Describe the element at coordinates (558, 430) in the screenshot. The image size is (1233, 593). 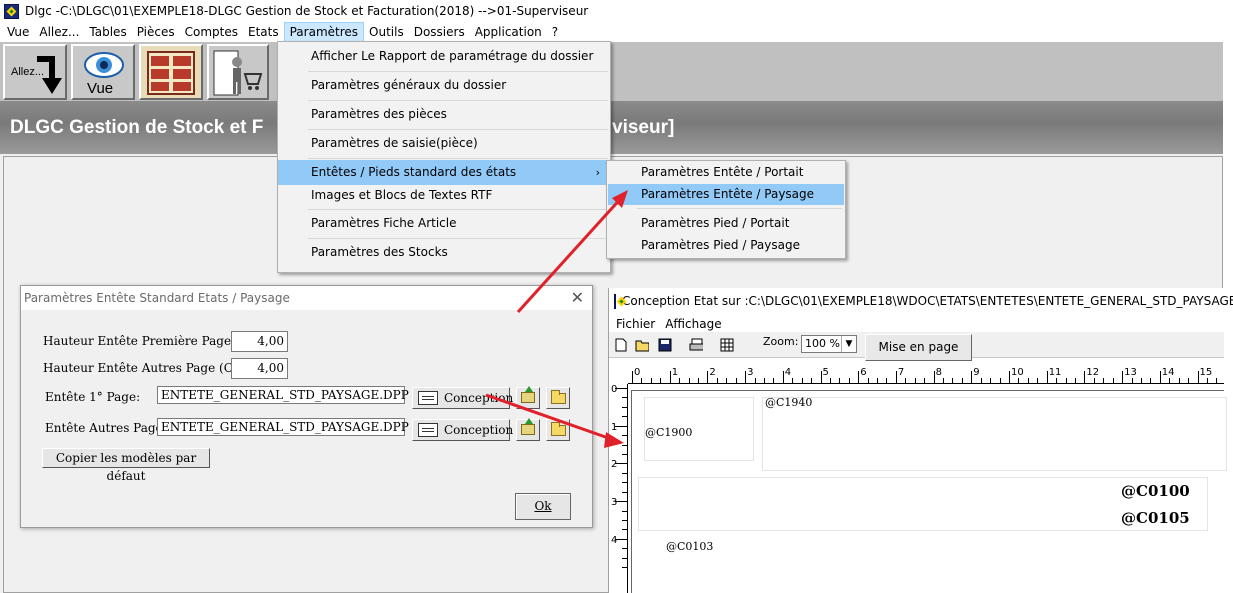
I see `open-folder-autres-button` at that location.